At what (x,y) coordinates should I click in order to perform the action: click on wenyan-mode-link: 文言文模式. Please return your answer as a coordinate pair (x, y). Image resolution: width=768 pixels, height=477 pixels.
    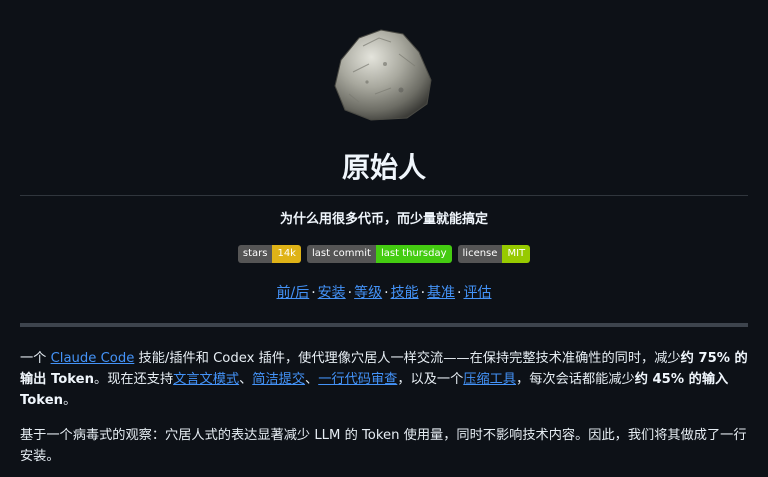
    Looking at the image, I should click on (206, 379).